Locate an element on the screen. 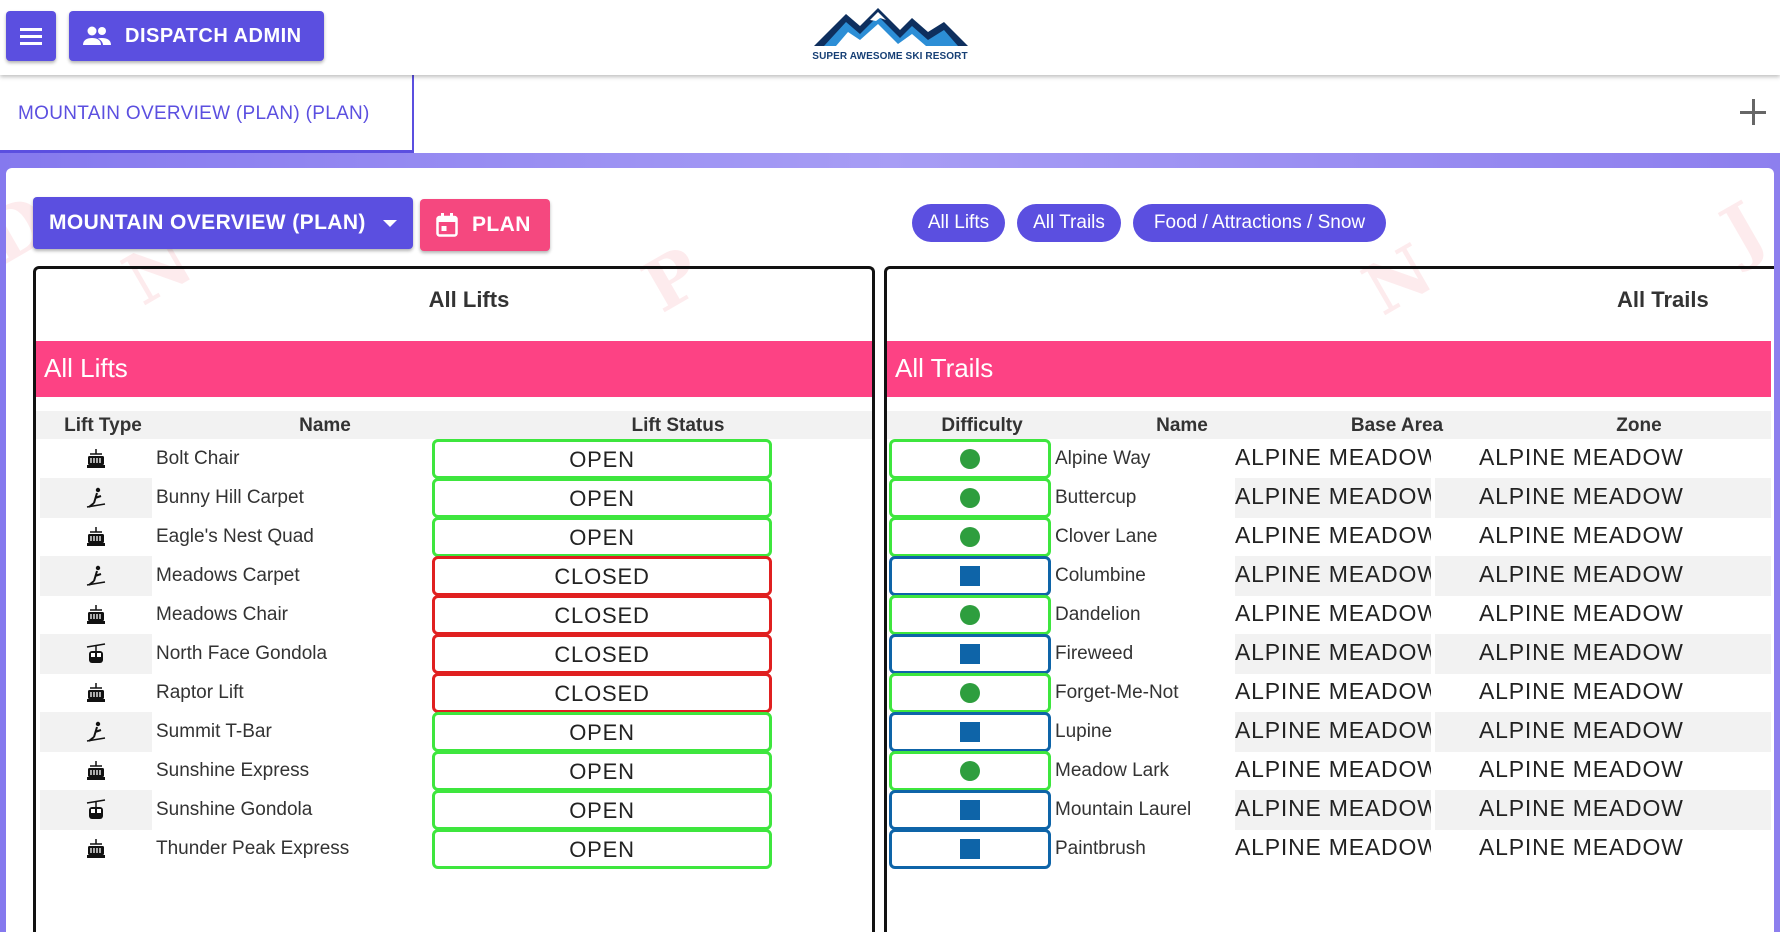 This screenshot has width=1780, height=932. plan-button: PLAN is located at coordinates (485, 225).